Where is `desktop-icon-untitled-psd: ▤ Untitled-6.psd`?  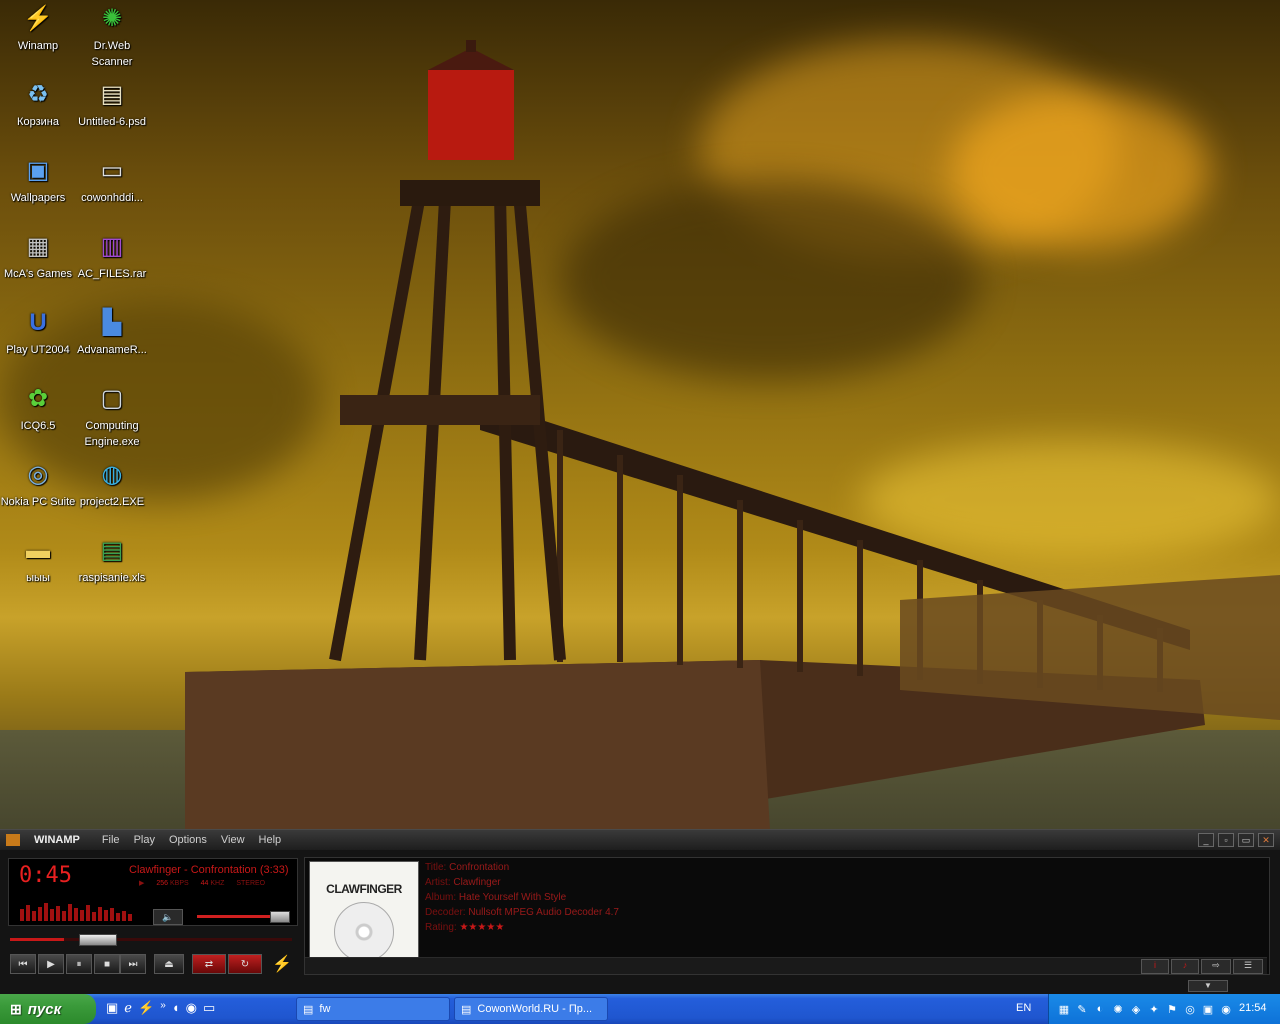
desktop-icon-untitled-psd: ▤ Untitled-6.psd is located at coordinates (112, 104).